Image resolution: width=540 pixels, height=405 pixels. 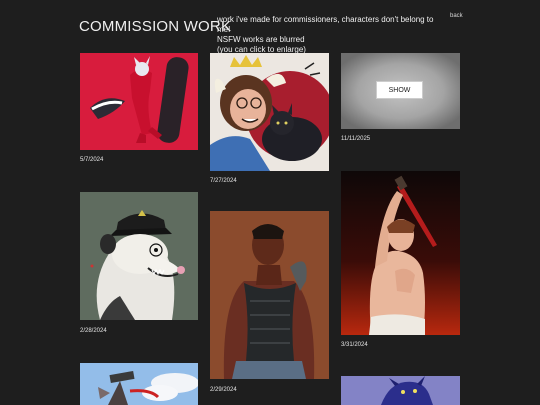 I want to click on gallery-thumb-dagger, so click(x=400, y=253).